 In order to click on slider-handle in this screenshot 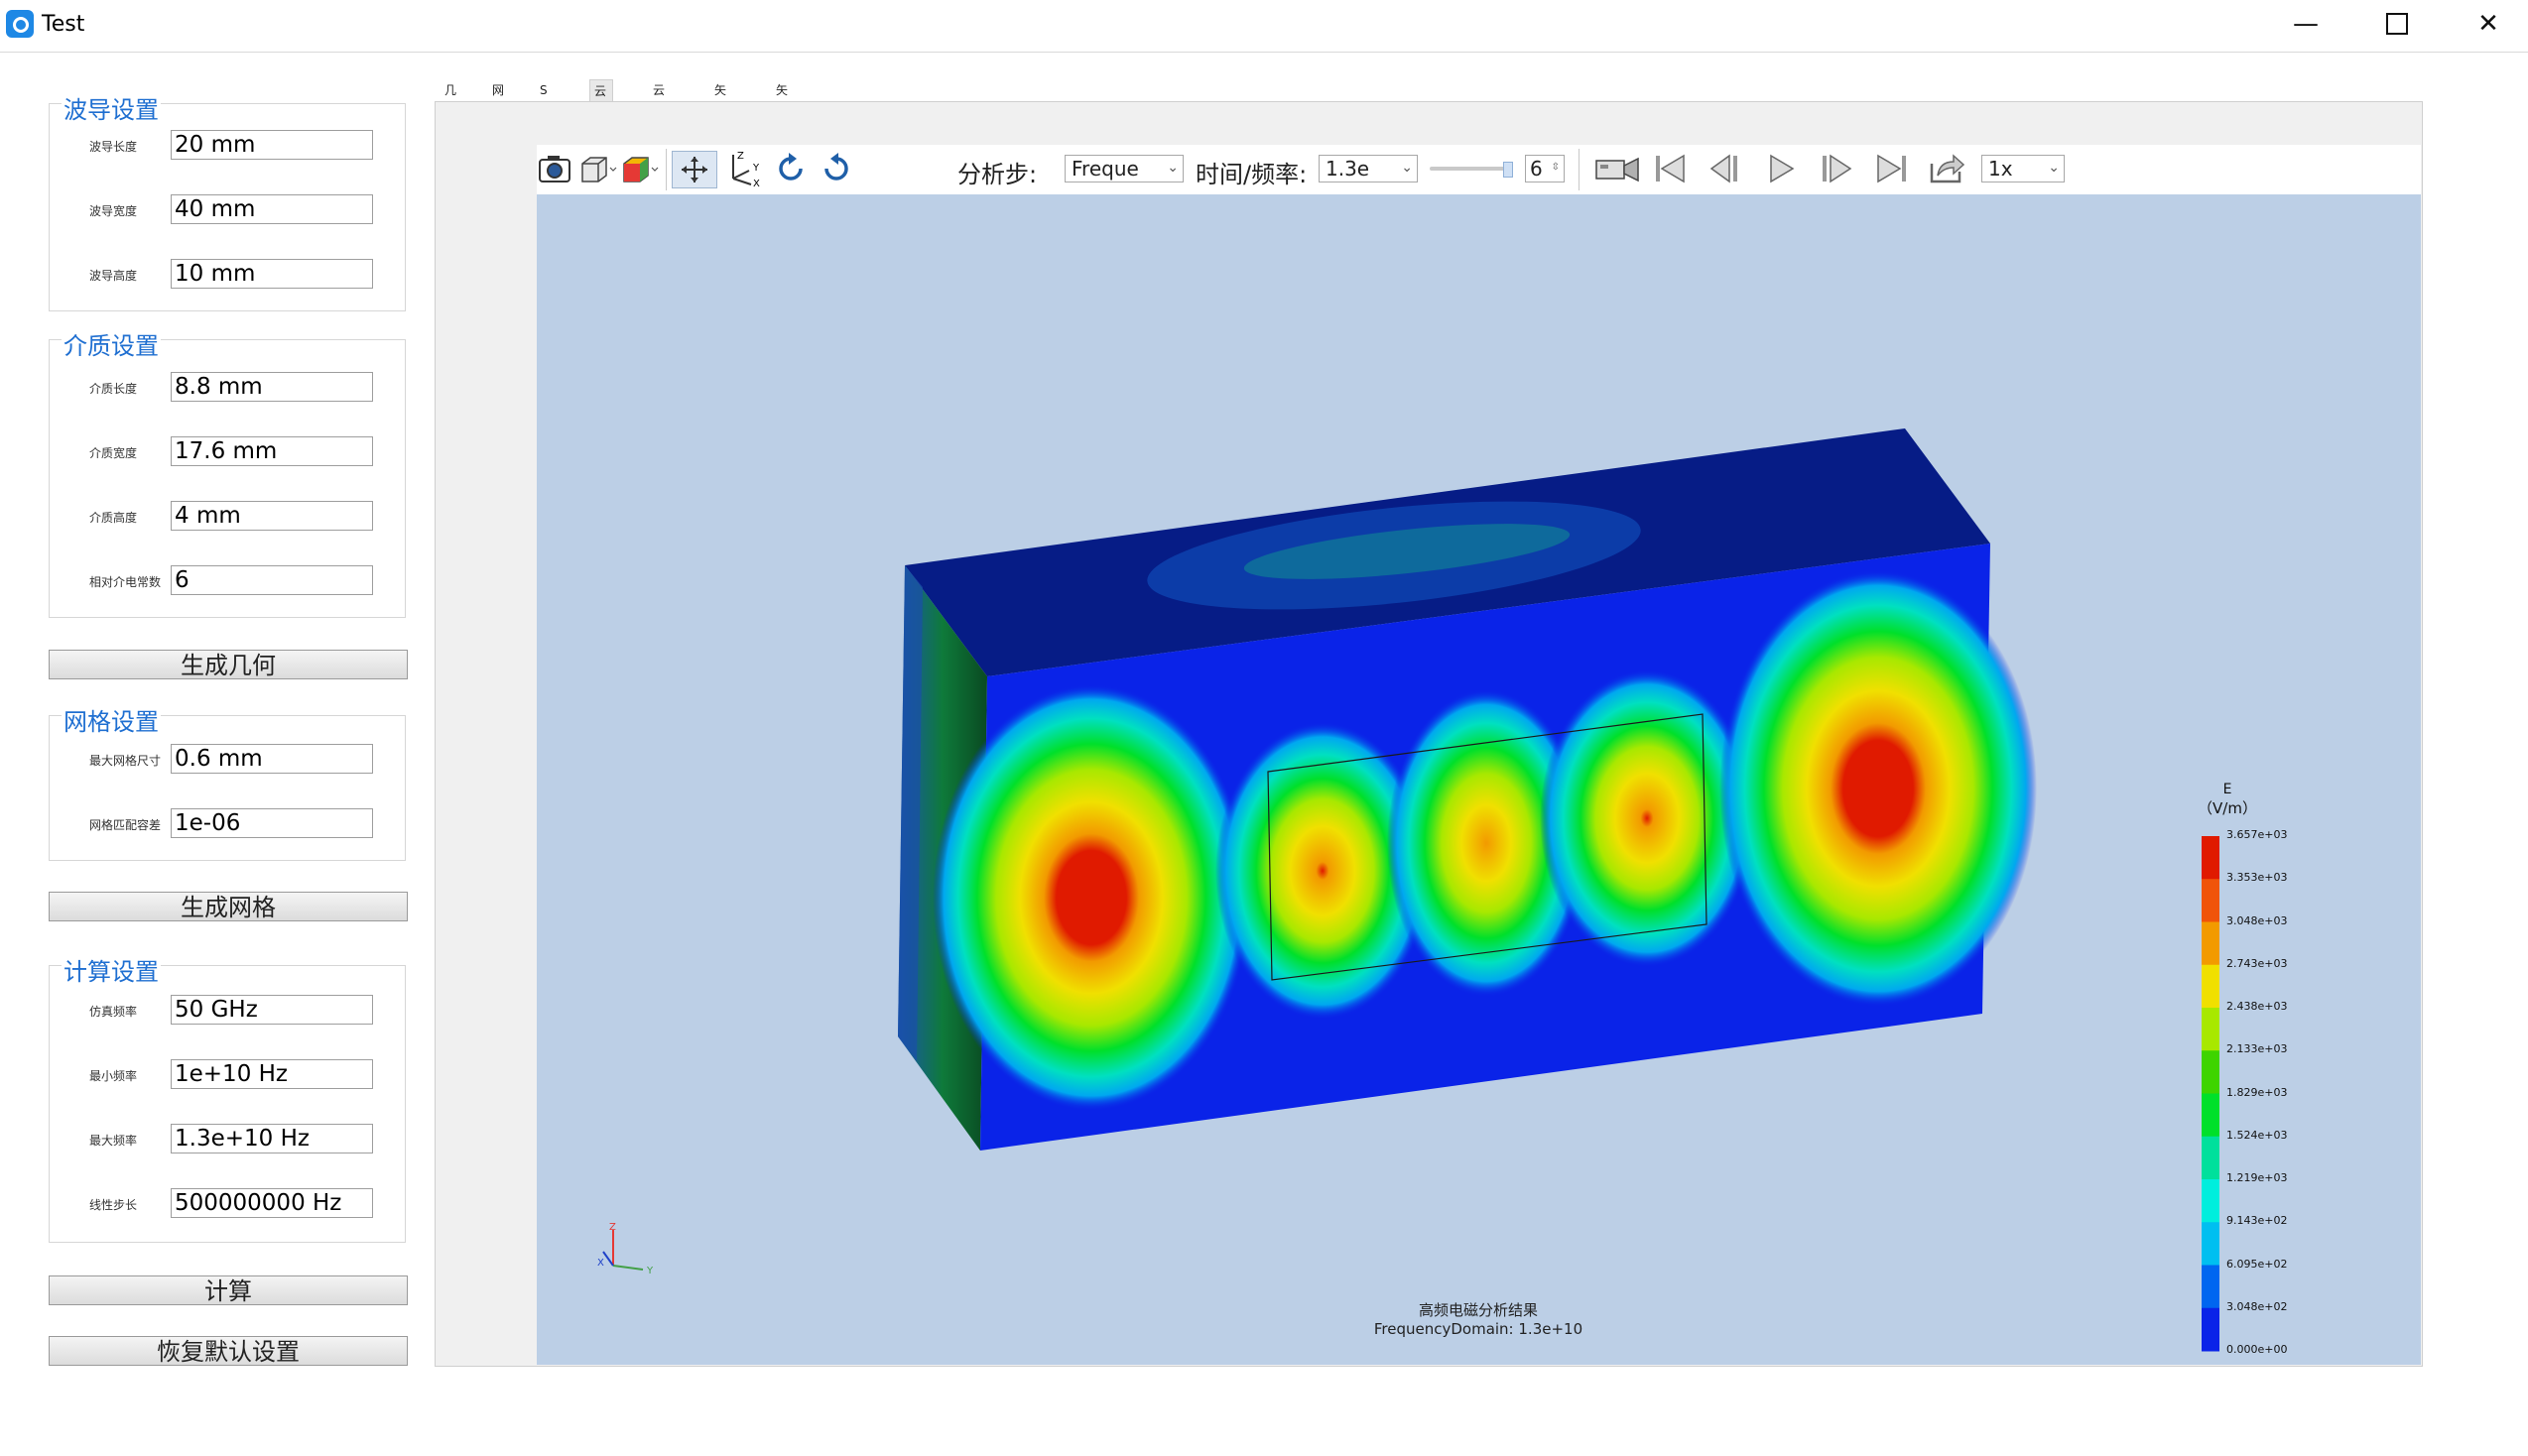, I will do `click(1508, 170)`.